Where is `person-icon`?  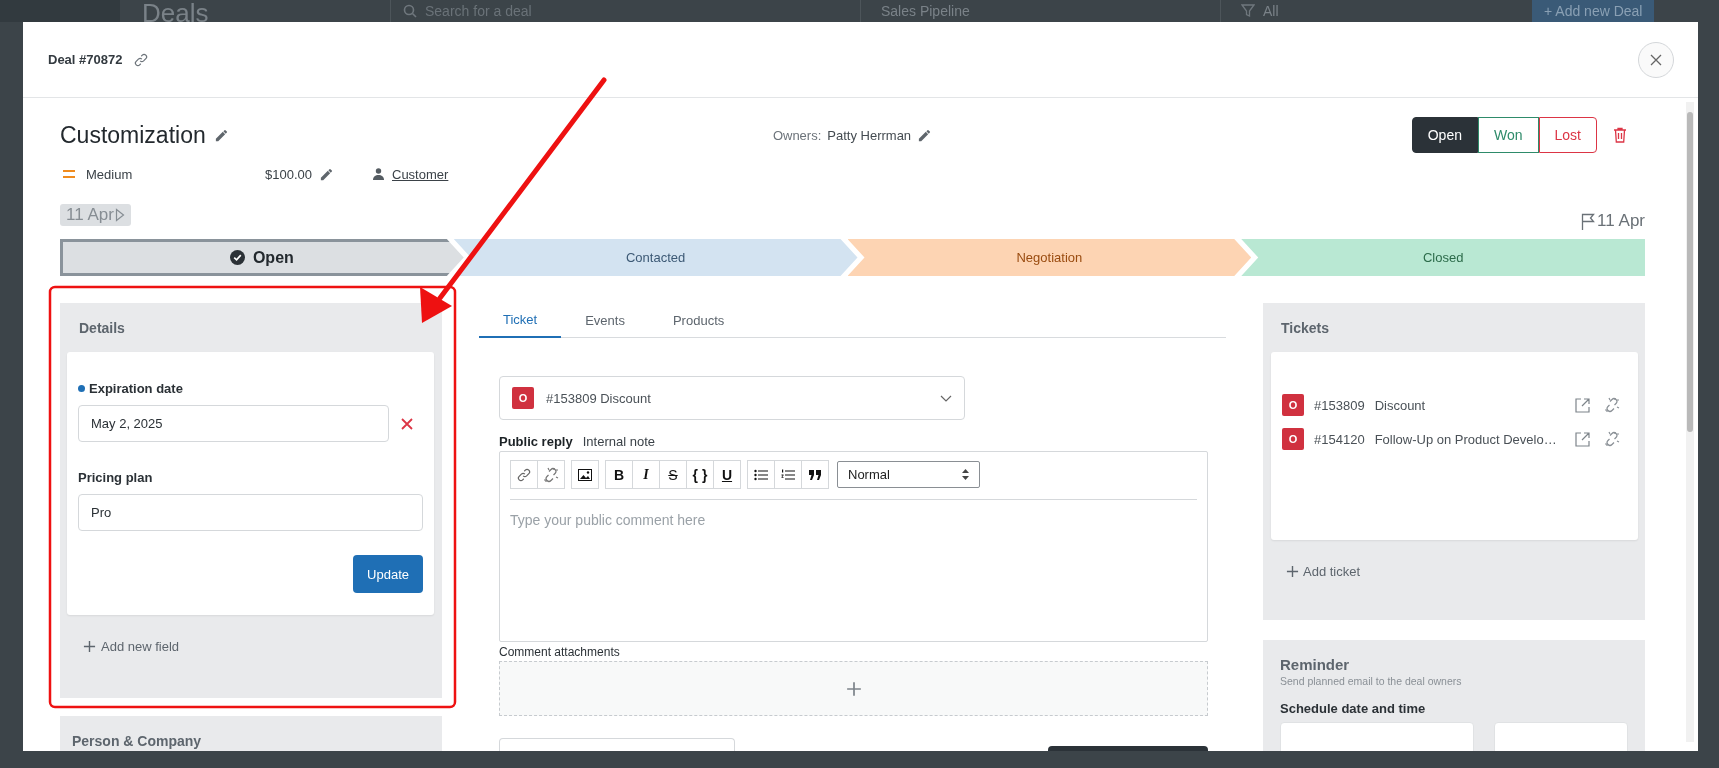
person-icon is located at coordinates (378, 174).